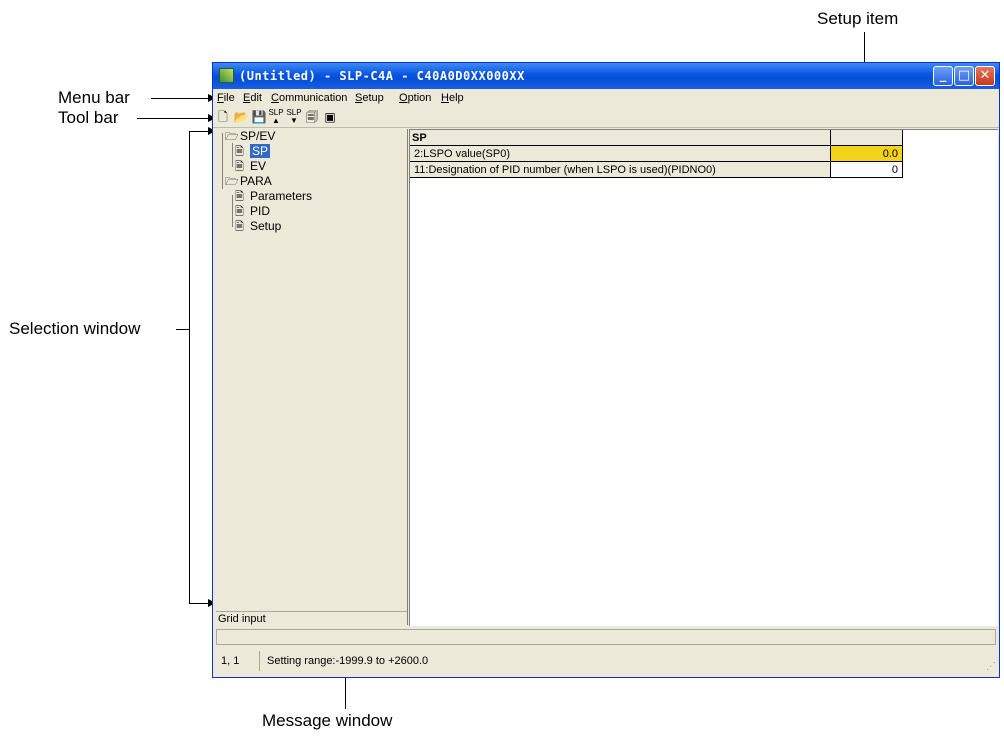  Describe the element at coordinates (606, 117) in the screenshot. I see `tool-bar: 🗋 📂 💾 SLP ▲ SLP ▼ 🗐 ▣` at that location.